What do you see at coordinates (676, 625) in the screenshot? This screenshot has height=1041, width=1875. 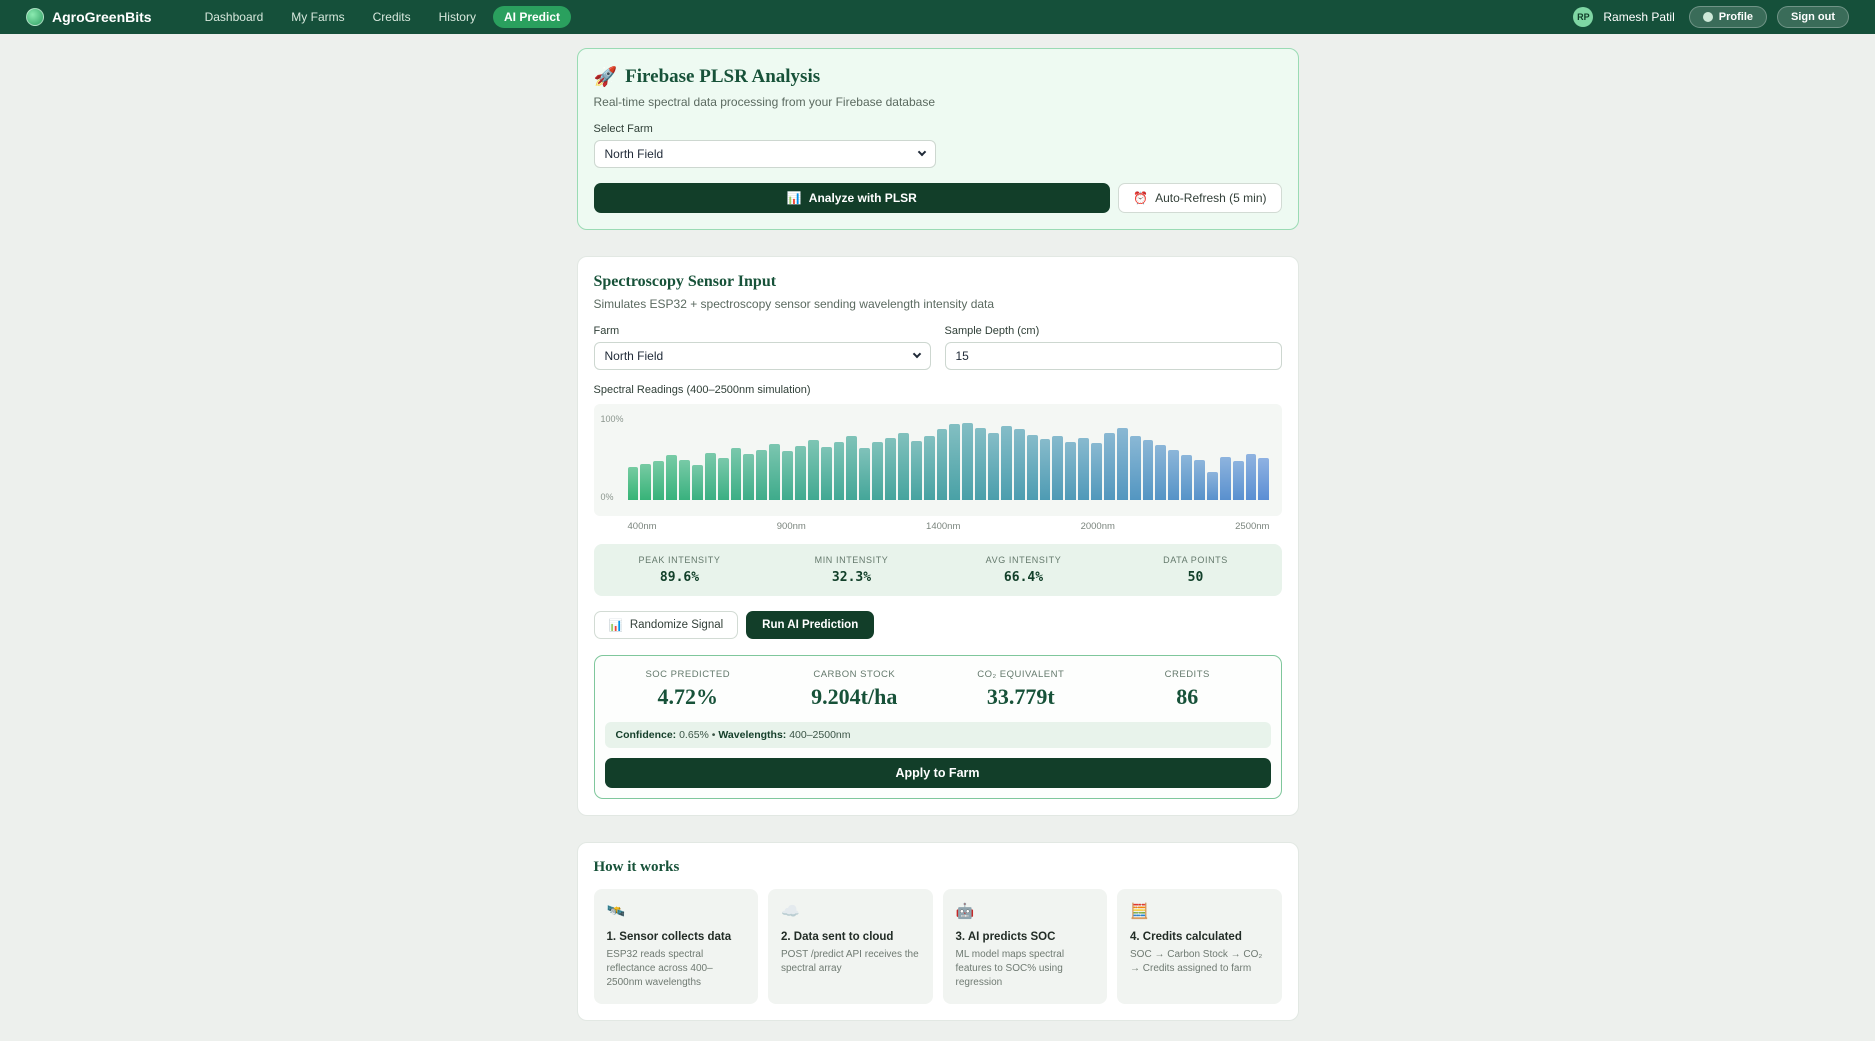 I see `randomize-label: Randomize Signal` at bounding box center [676, 625].